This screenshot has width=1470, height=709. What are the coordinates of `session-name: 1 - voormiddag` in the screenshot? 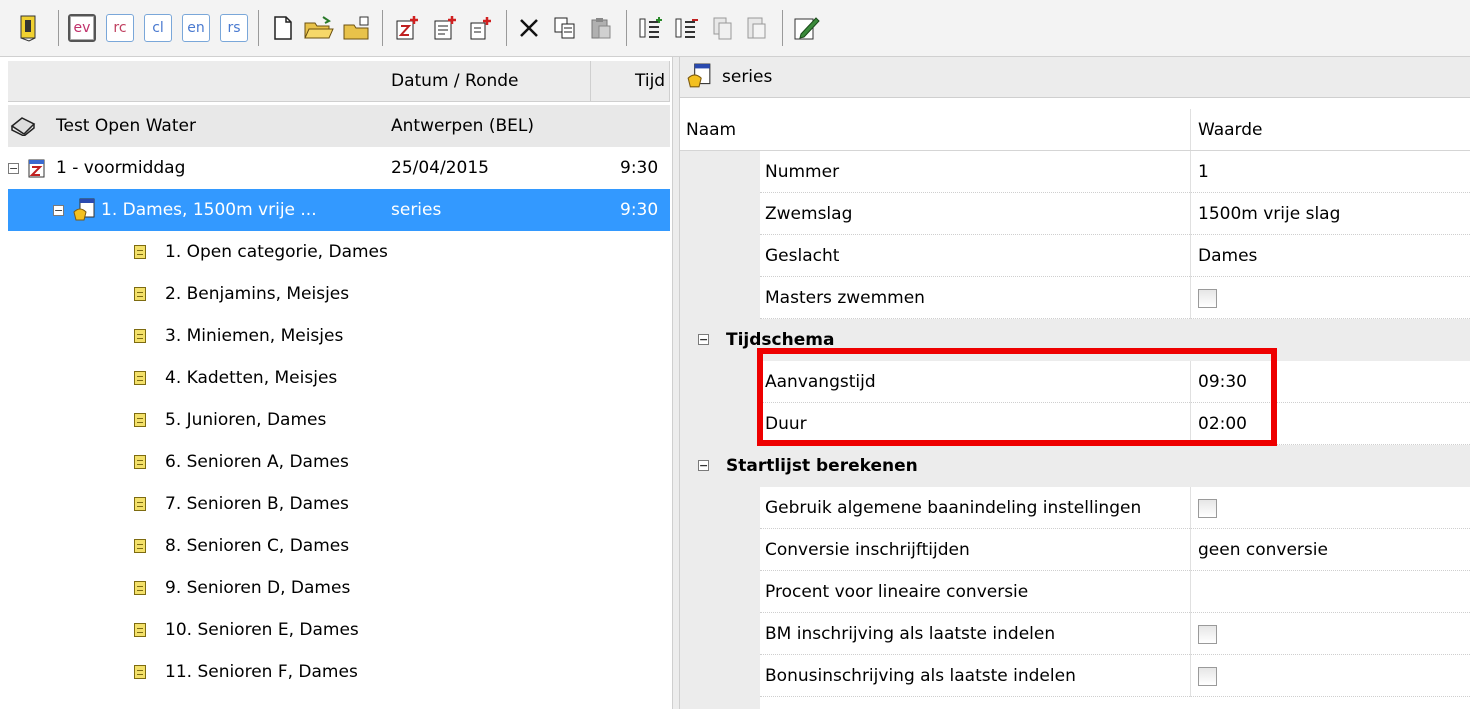 It's located at (121, 168).